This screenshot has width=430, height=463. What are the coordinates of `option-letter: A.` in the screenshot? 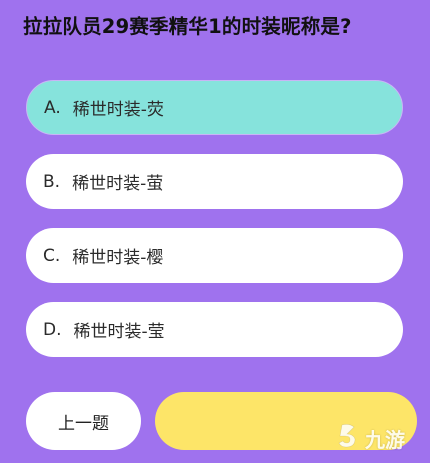 It's located at (52, 107).